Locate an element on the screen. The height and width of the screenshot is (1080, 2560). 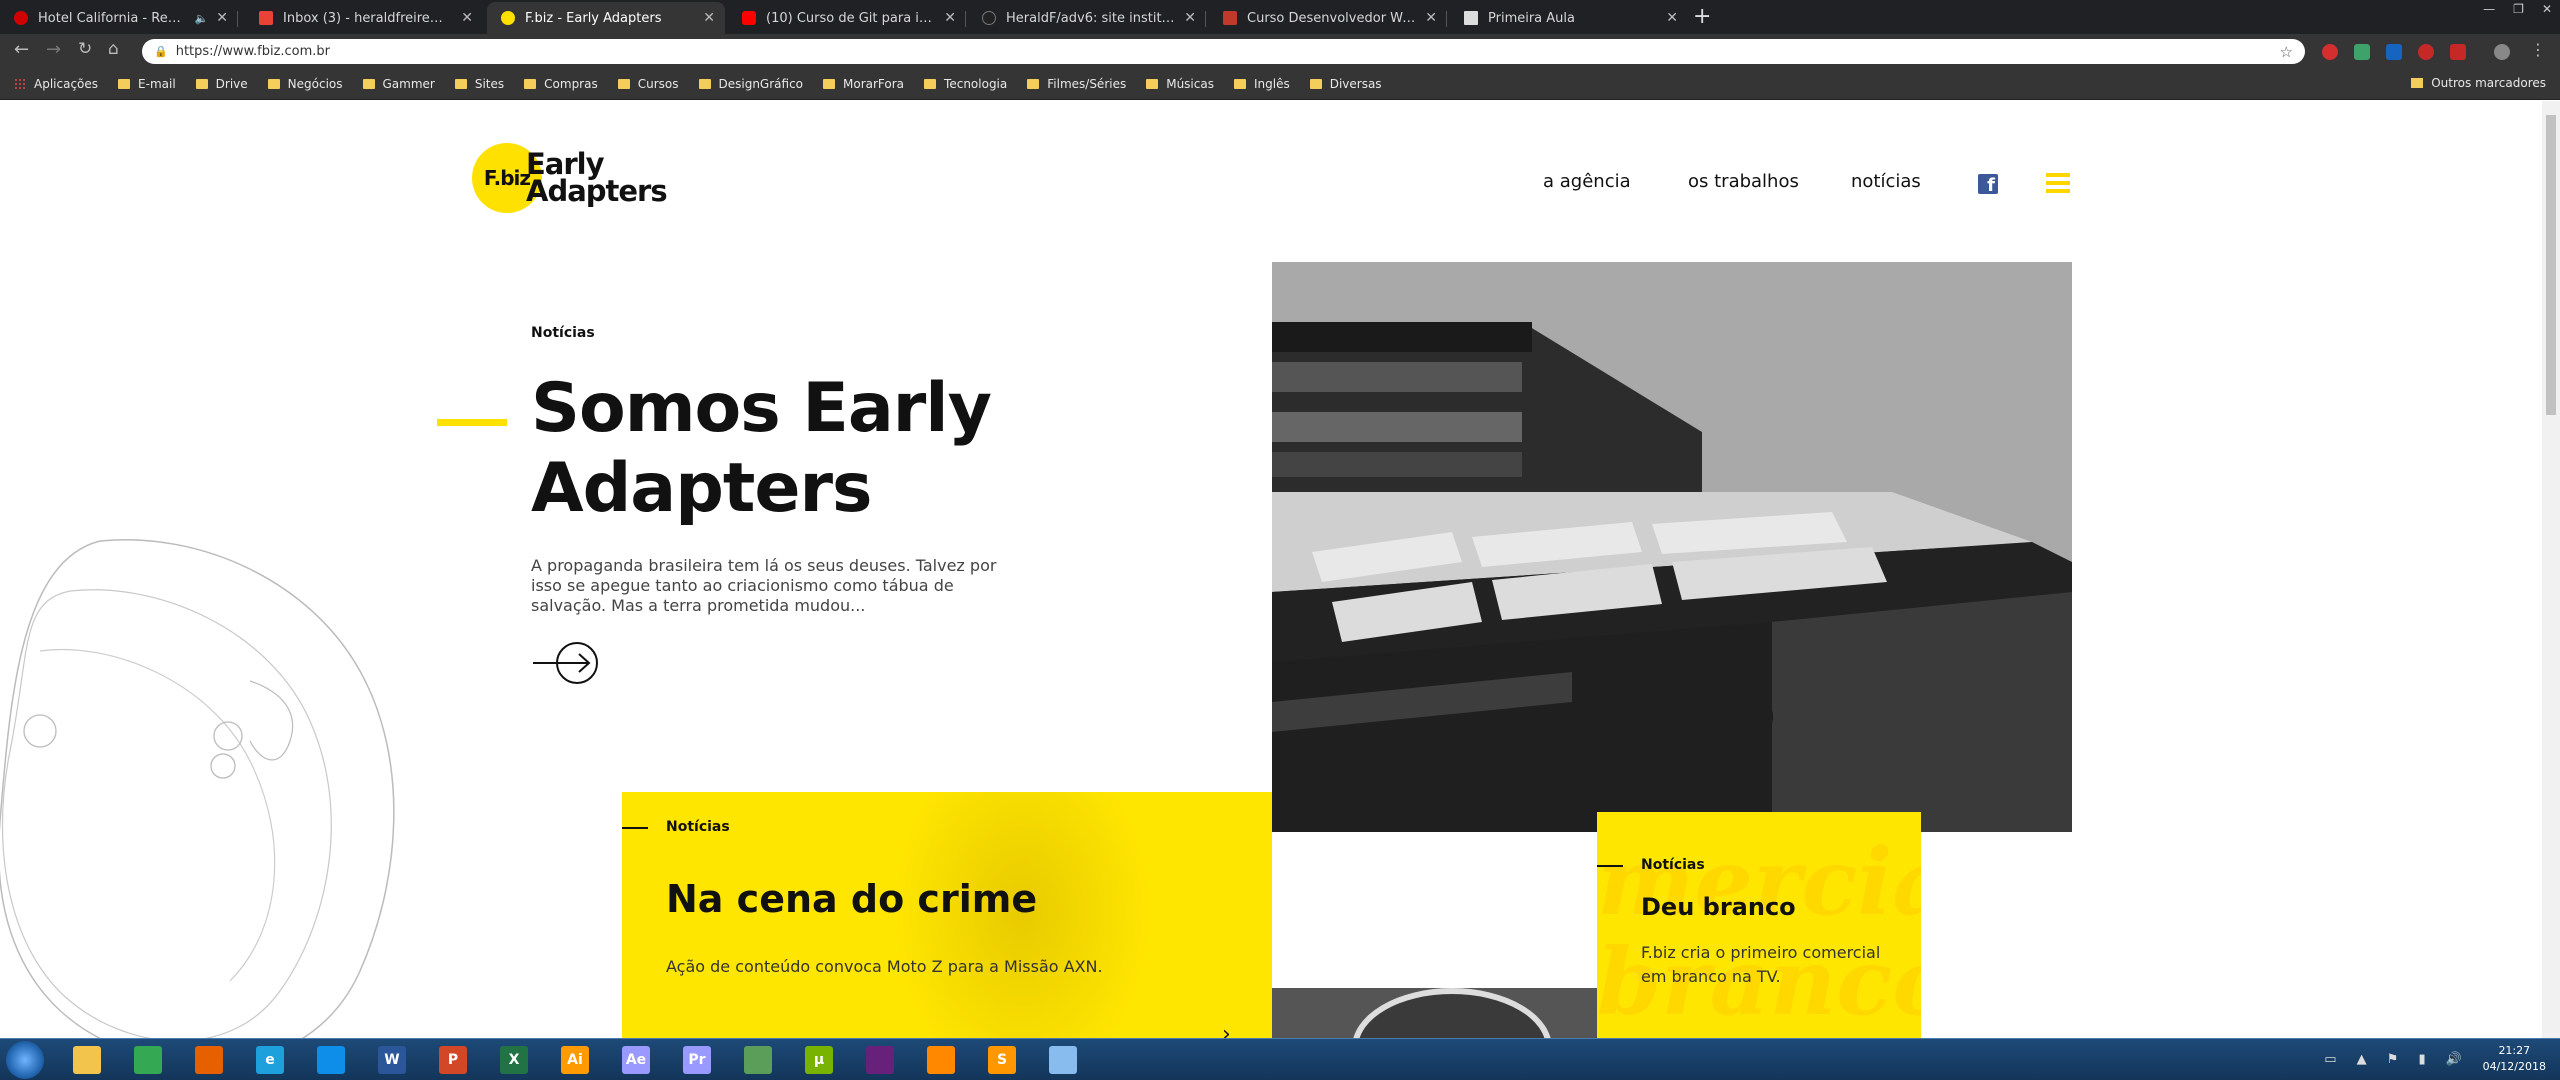
fbiz-logo: F.biz Early Adapters is located at coordinates (570, 178).